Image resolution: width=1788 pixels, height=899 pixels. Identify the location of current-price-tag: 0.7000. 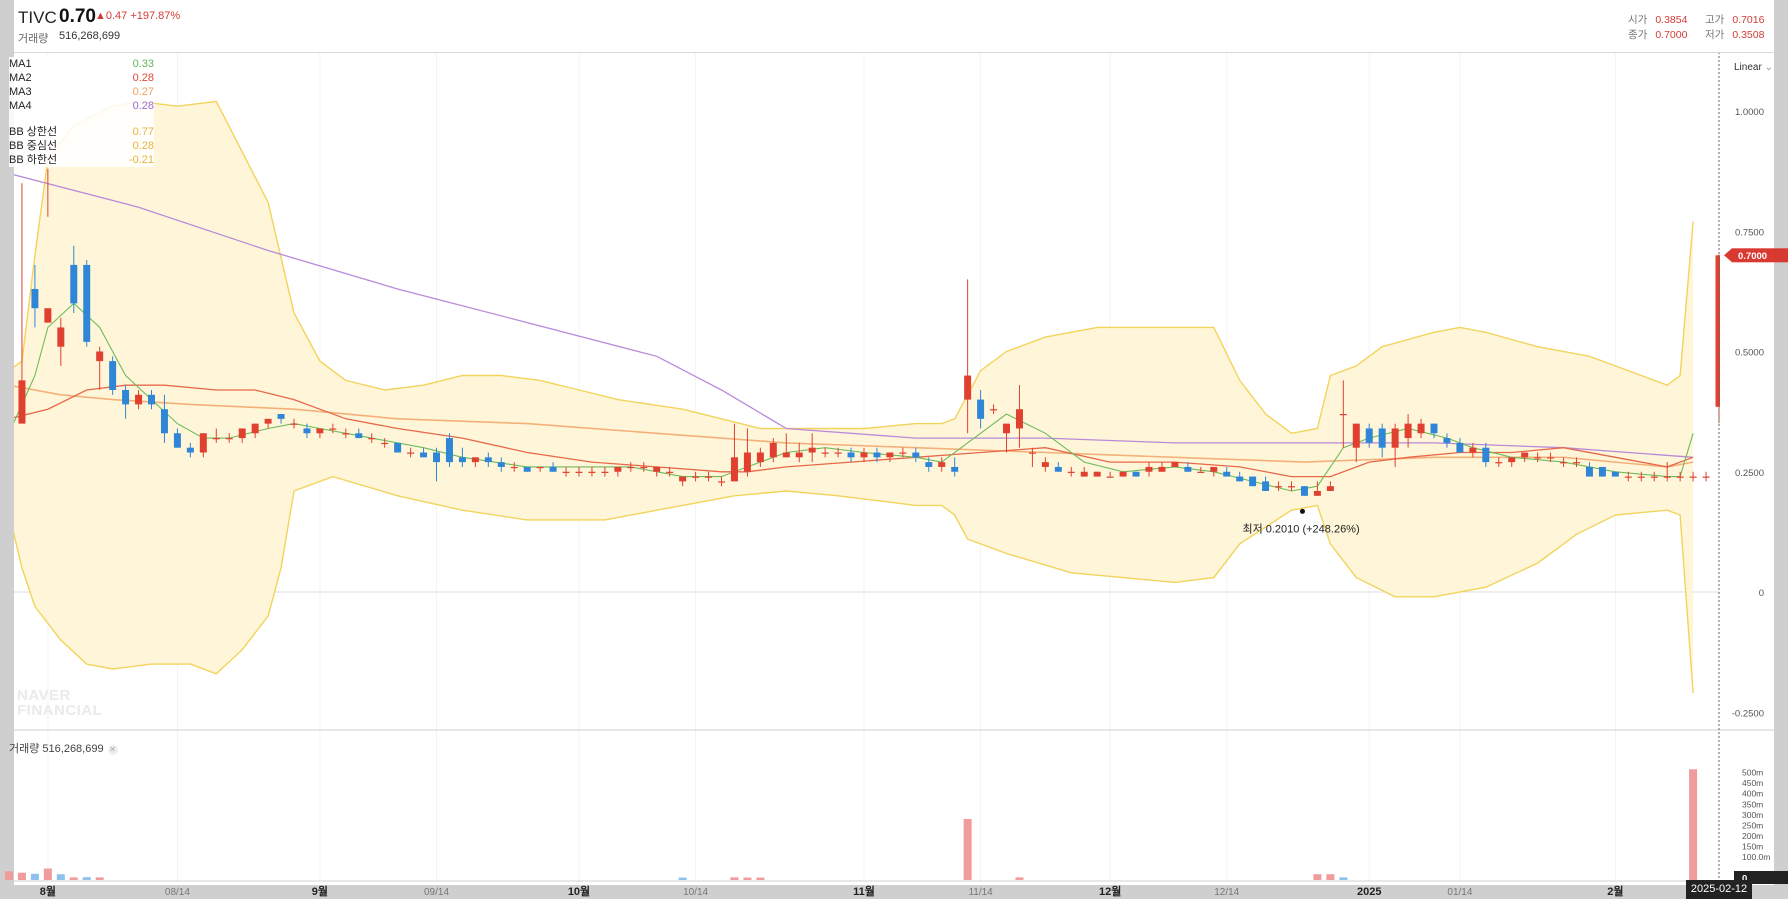
(1752, 256).